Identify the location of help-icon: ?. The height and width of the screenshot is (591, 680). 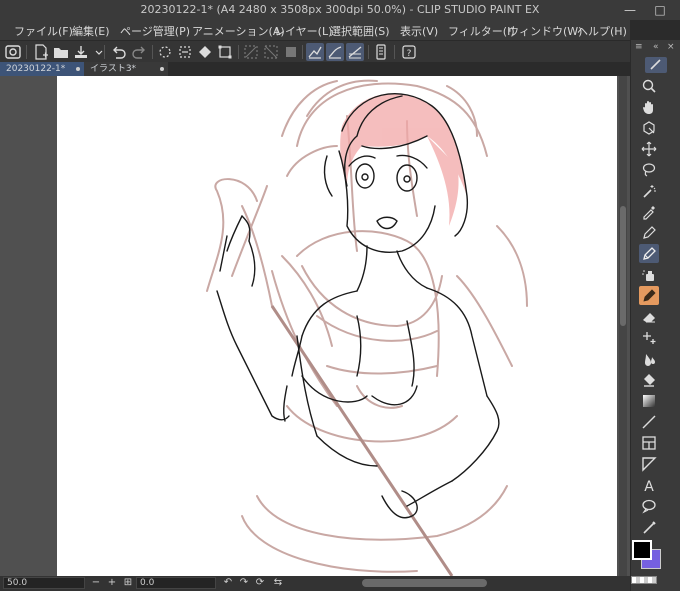
(409, 52).